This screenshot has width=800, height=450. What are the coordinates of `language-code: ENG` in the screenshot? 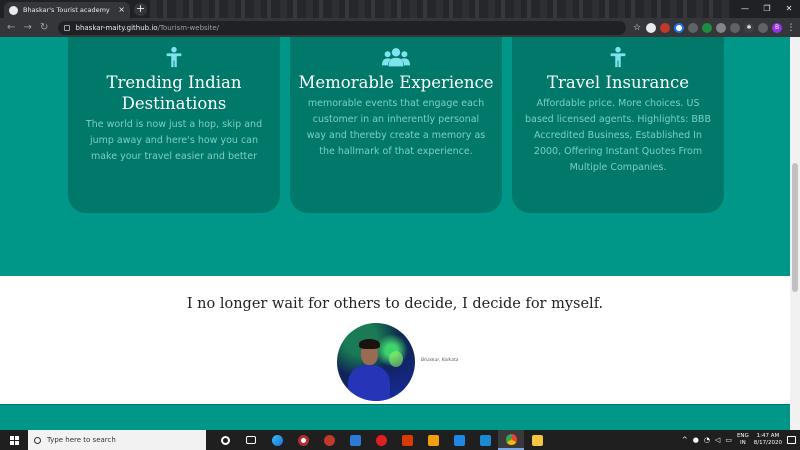 It's located at (742, 436).